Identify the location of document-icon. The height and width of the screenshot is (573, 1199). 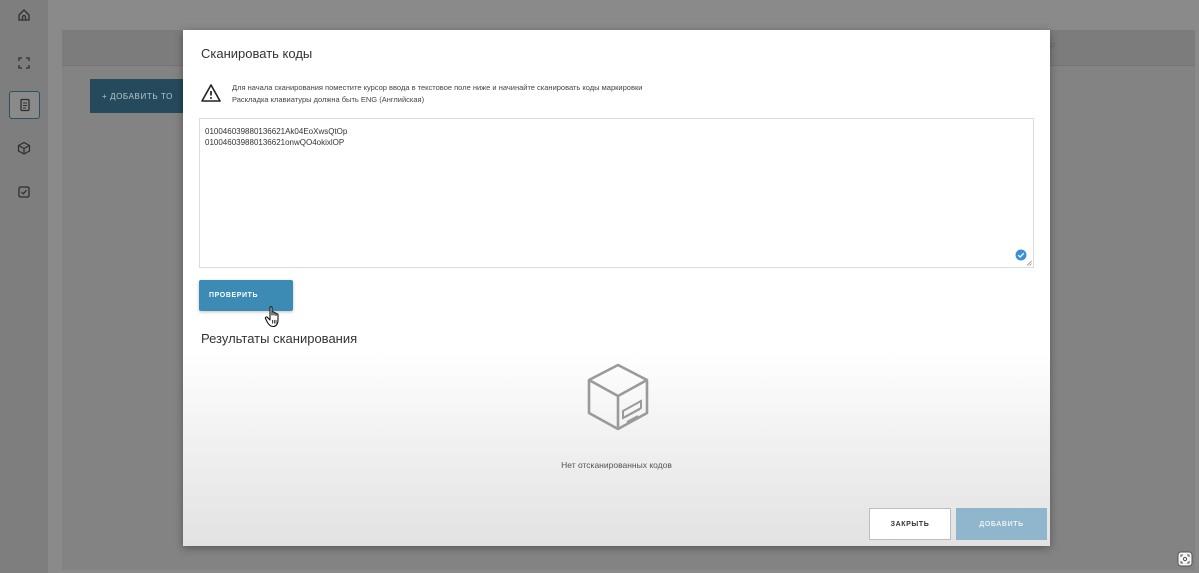
(24, 105).